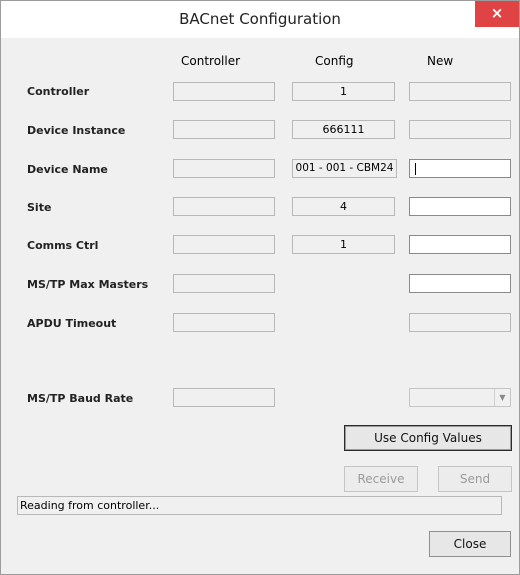 Image resolution: width=520 pixels, height=575 pixels. Describe the element at coordinates (343, 91) in the screenshot. I see `controller-config-field: 1` at that location.